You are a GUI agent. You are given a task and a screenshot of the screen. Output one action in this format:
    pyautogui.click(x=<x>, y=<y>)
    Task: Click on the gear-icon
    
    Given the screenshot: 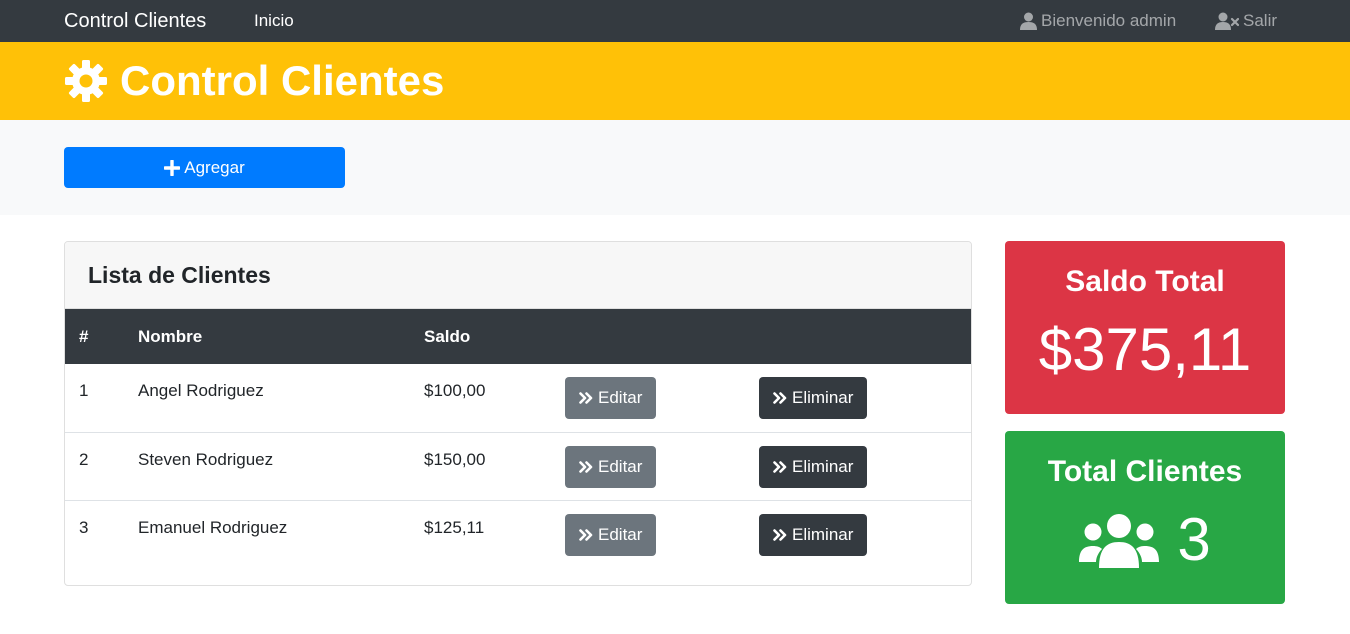 What is the action you would take?
    pyautogui.click(x=86, y=81)
    